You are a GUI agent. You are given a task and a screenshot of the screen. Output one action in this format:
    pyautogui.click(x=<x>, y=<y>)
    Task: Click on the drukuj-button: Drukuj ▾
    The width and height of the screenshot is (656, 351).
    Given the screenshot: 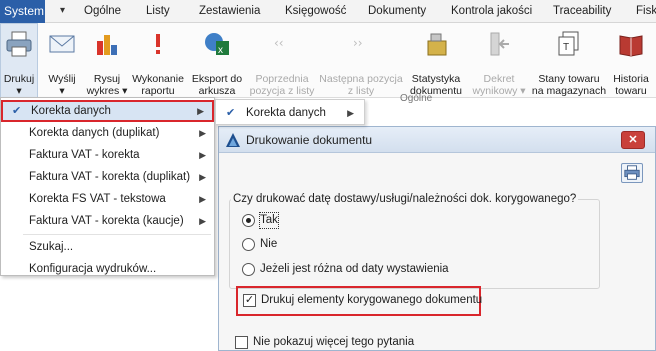 What is the action you would take?
    pyautogui.click(x=19, y=60)
    